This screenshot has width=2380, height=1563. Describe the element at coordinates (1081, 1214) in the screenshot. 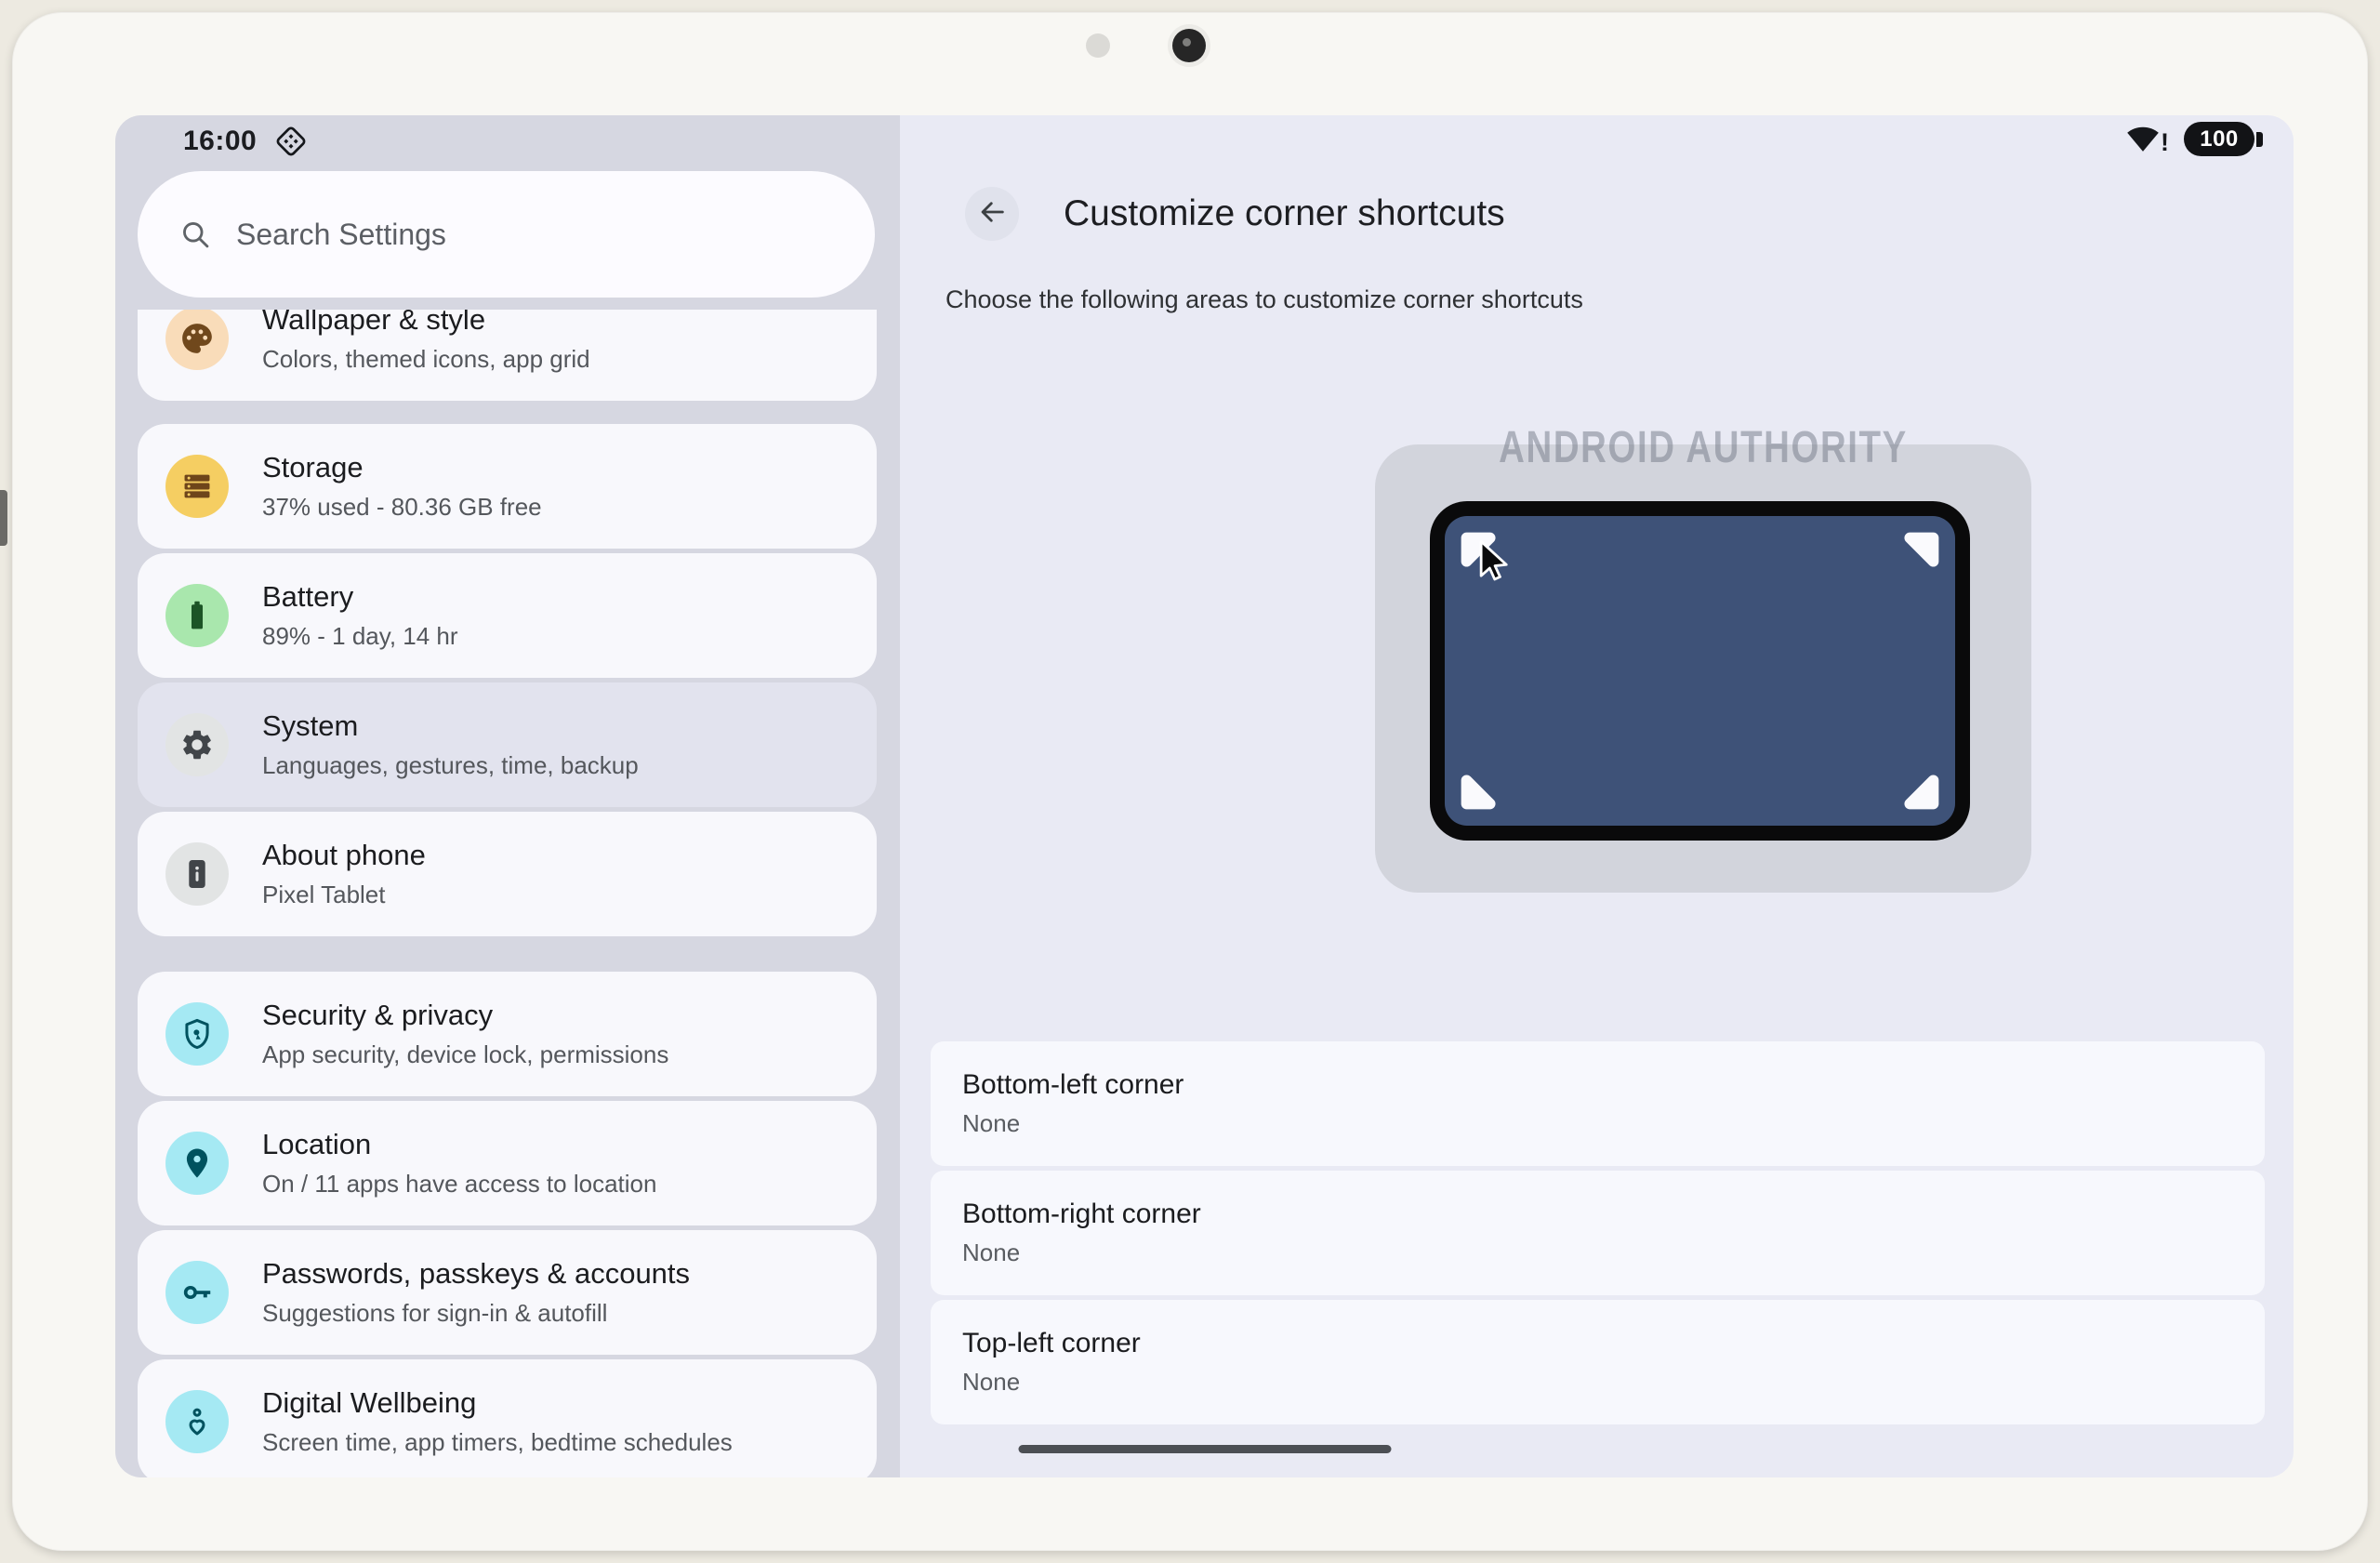

I see `option-label: Bottom-right corner` at that location.